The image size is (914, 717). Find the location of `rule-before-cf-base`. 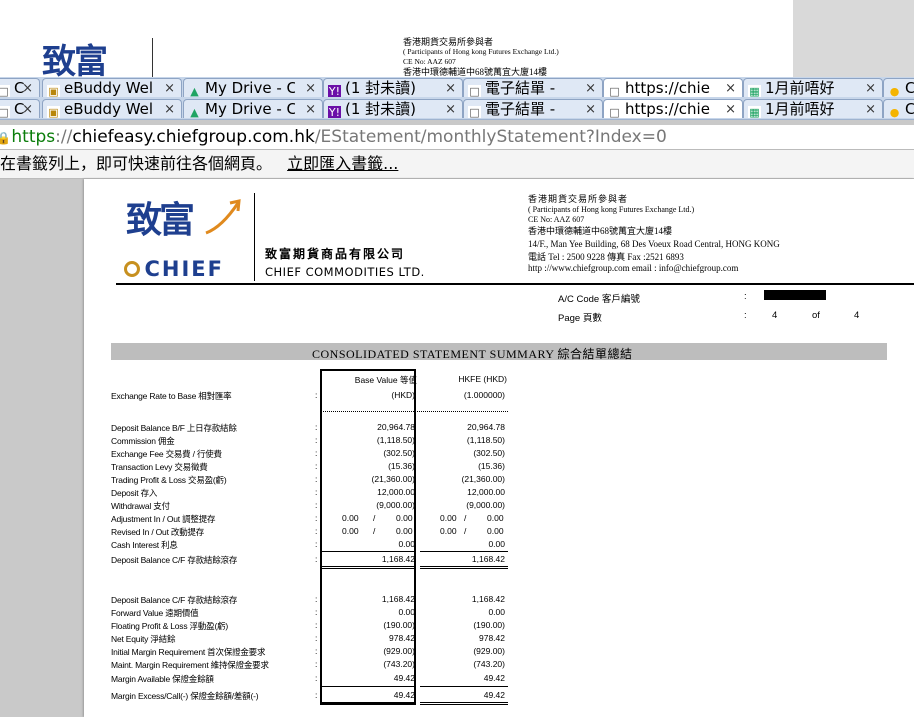

rule-before-cf-base is located at coordinates (368, 551).